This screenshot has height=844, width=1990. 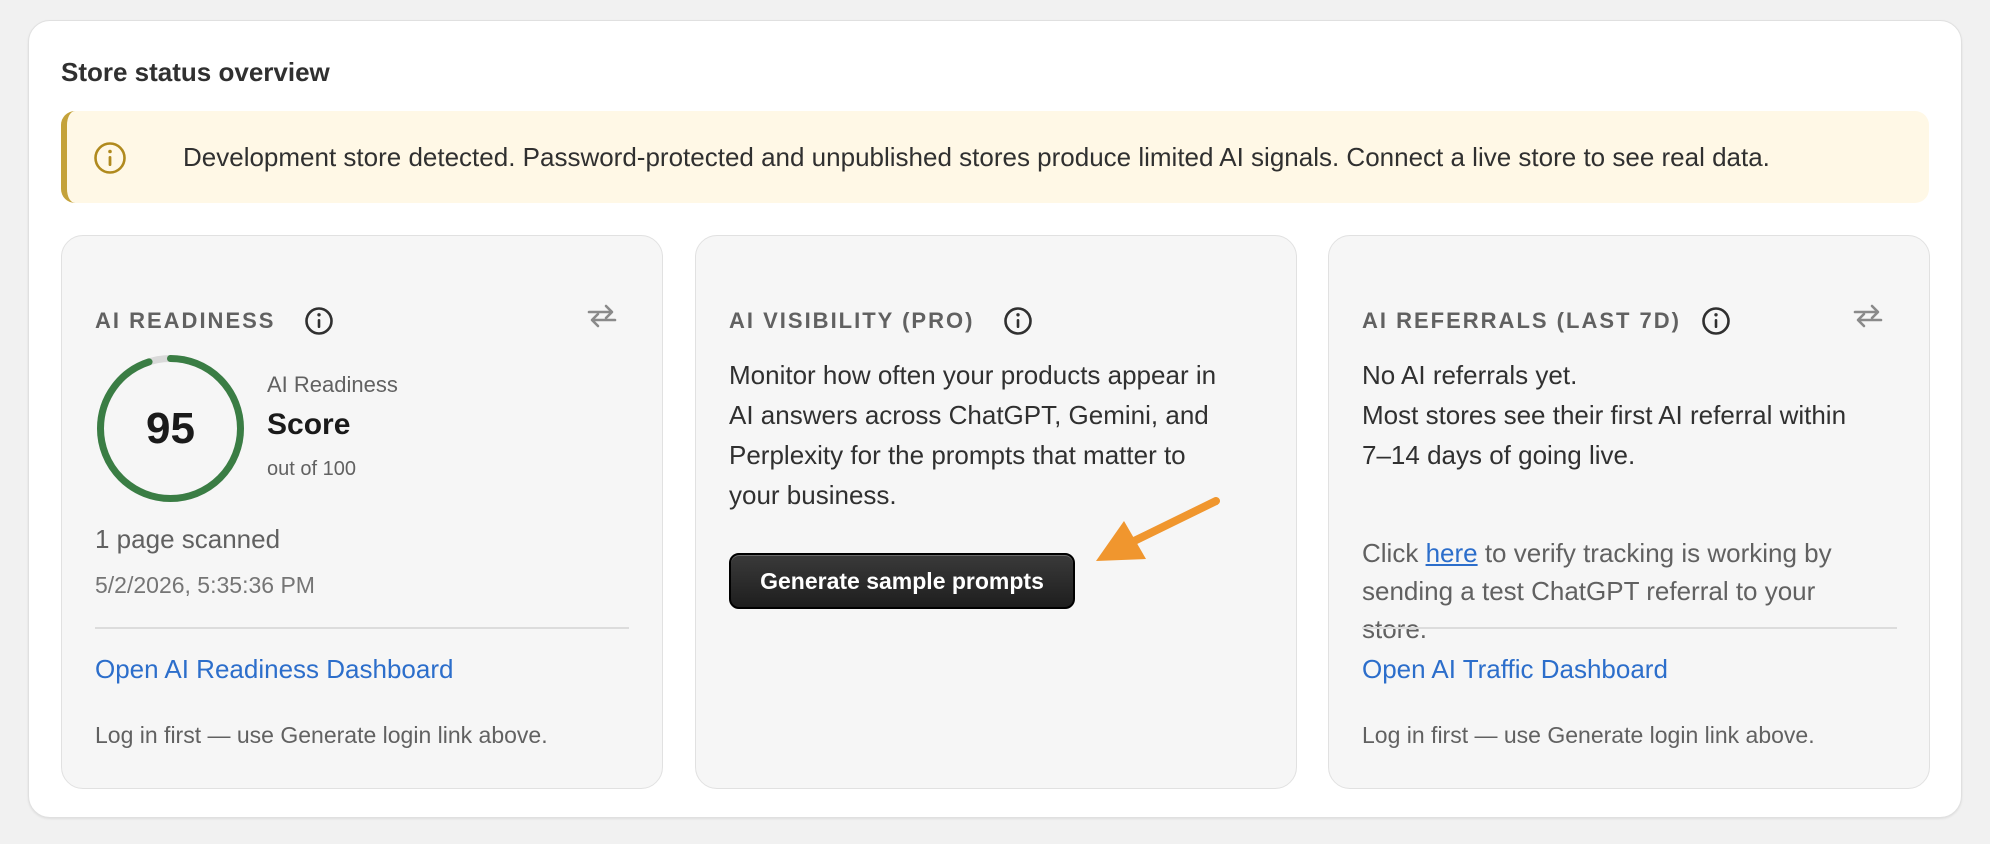 What do you see at coordinates (332, 384) in the screenshot?
I see `score-label: AI Readiness` at bounding box center [332, 384].